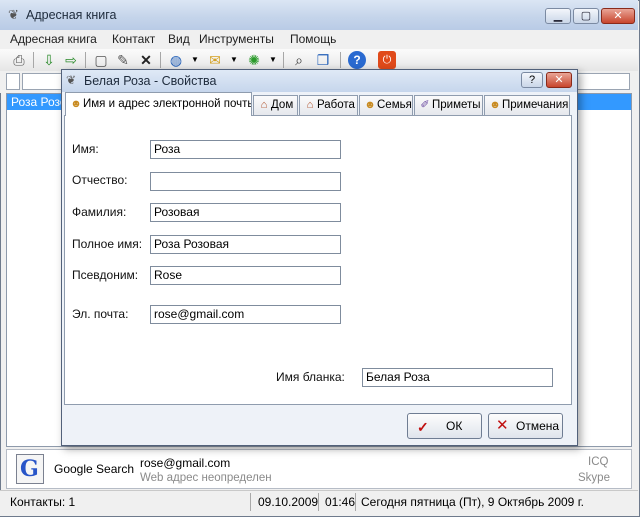  What do you see at coordinates (586, 16) in the screenshot?
I see `maximize-button: ▢` at bounding box center [586, 16].